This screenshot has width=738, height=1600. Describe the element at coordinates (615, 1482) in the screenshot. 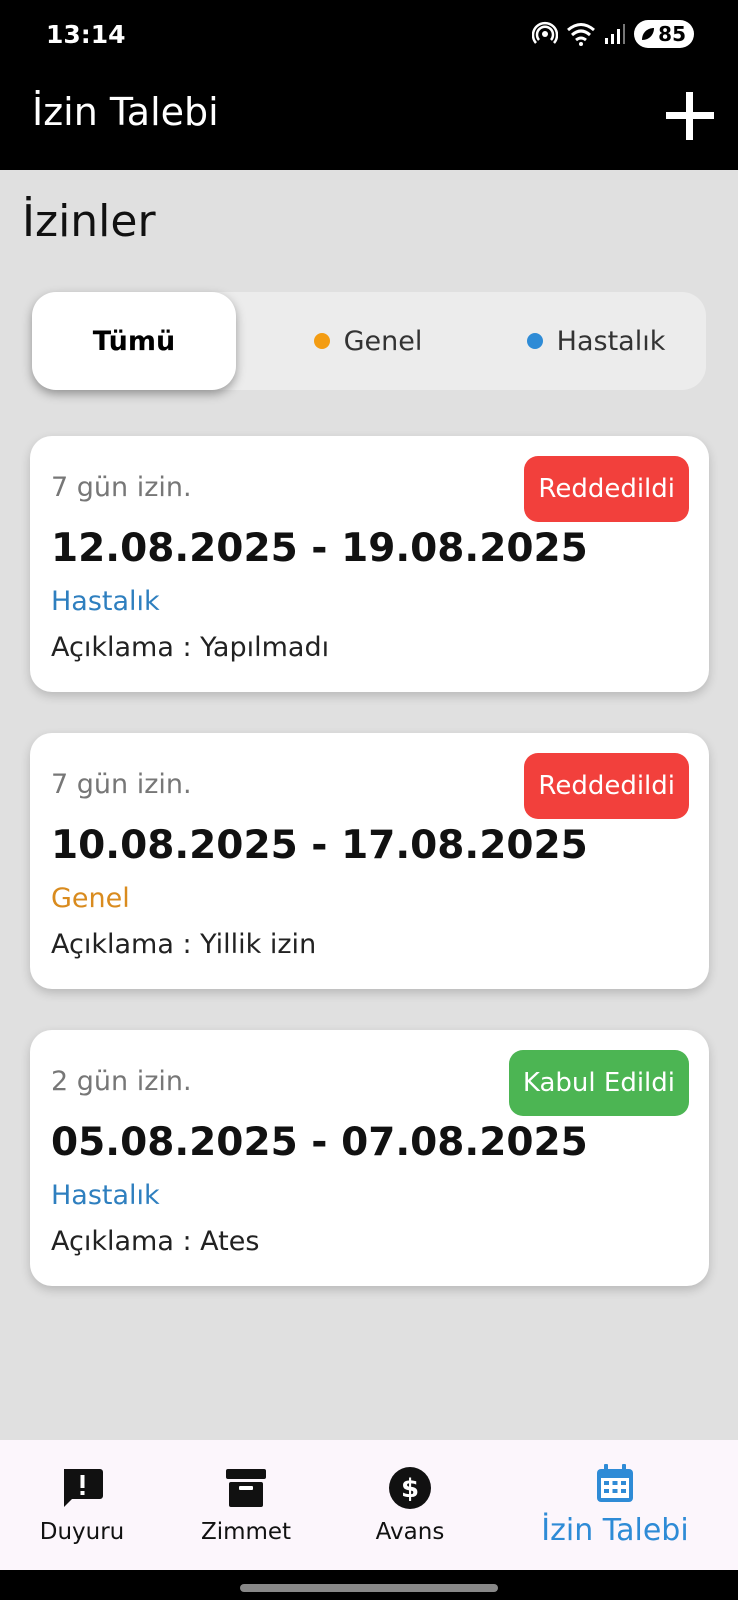

I see `calendar-icon` at that location.